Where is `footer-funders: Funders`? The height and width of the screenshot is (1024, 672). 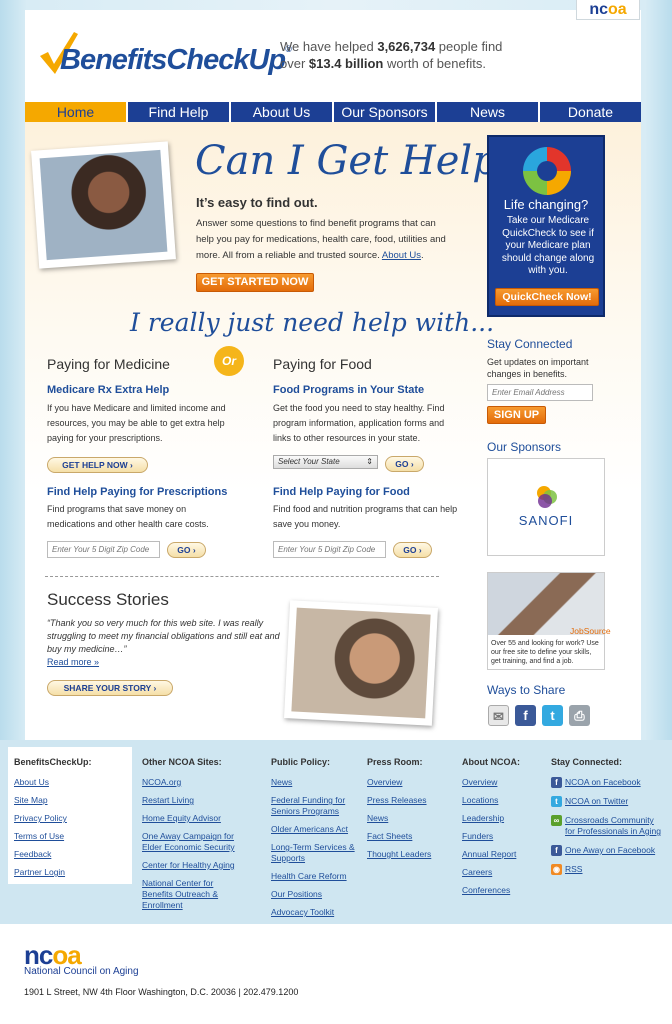
footer-funders: Funders is located at coordinates (502, 836).